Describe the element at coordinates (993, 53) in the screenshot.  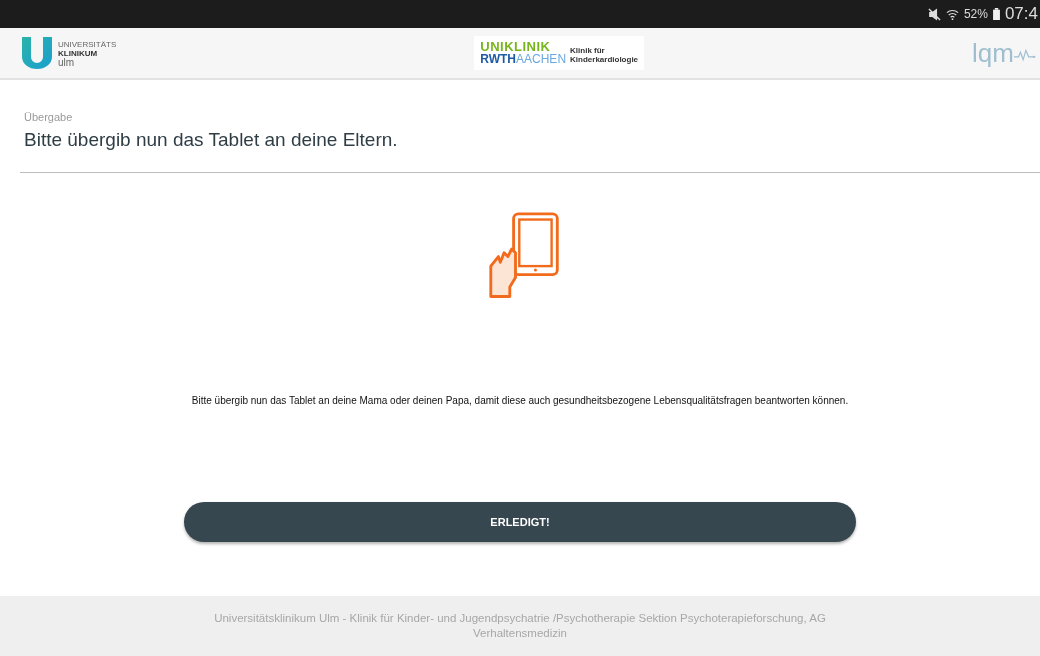
I see `lqm-logo-text: lqm` at that location.